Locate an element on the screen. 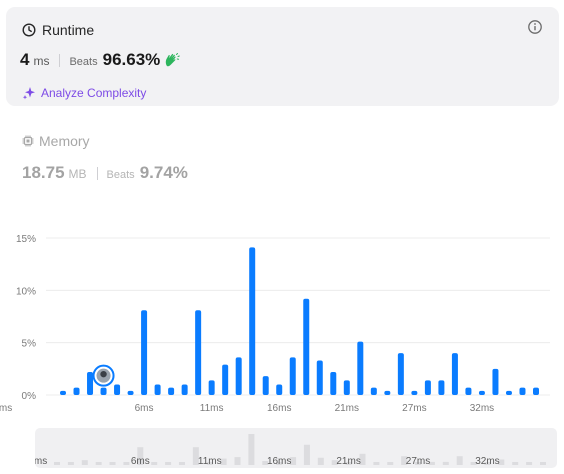  range-navigator: 6ms 11ms 16ms 21ms 27ms 32ms 39ms is located at coordinates (296, 448).